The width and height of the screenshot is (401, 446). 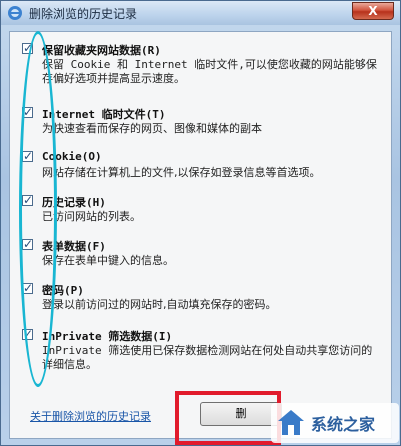 I want to click on watermark-logo, so click(x=291, y=422).